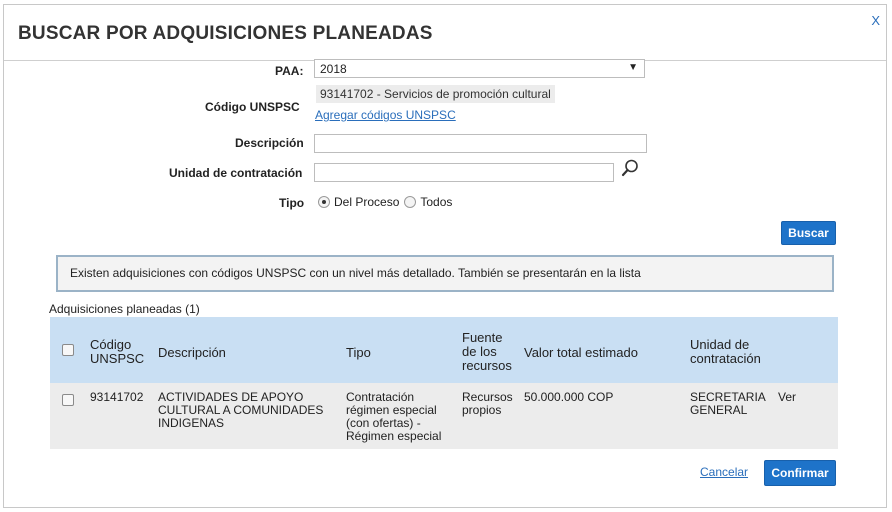 The width and height of the screenshot is (892, 512). I want to click on col-type-header: Tipo, so click(358, 352).